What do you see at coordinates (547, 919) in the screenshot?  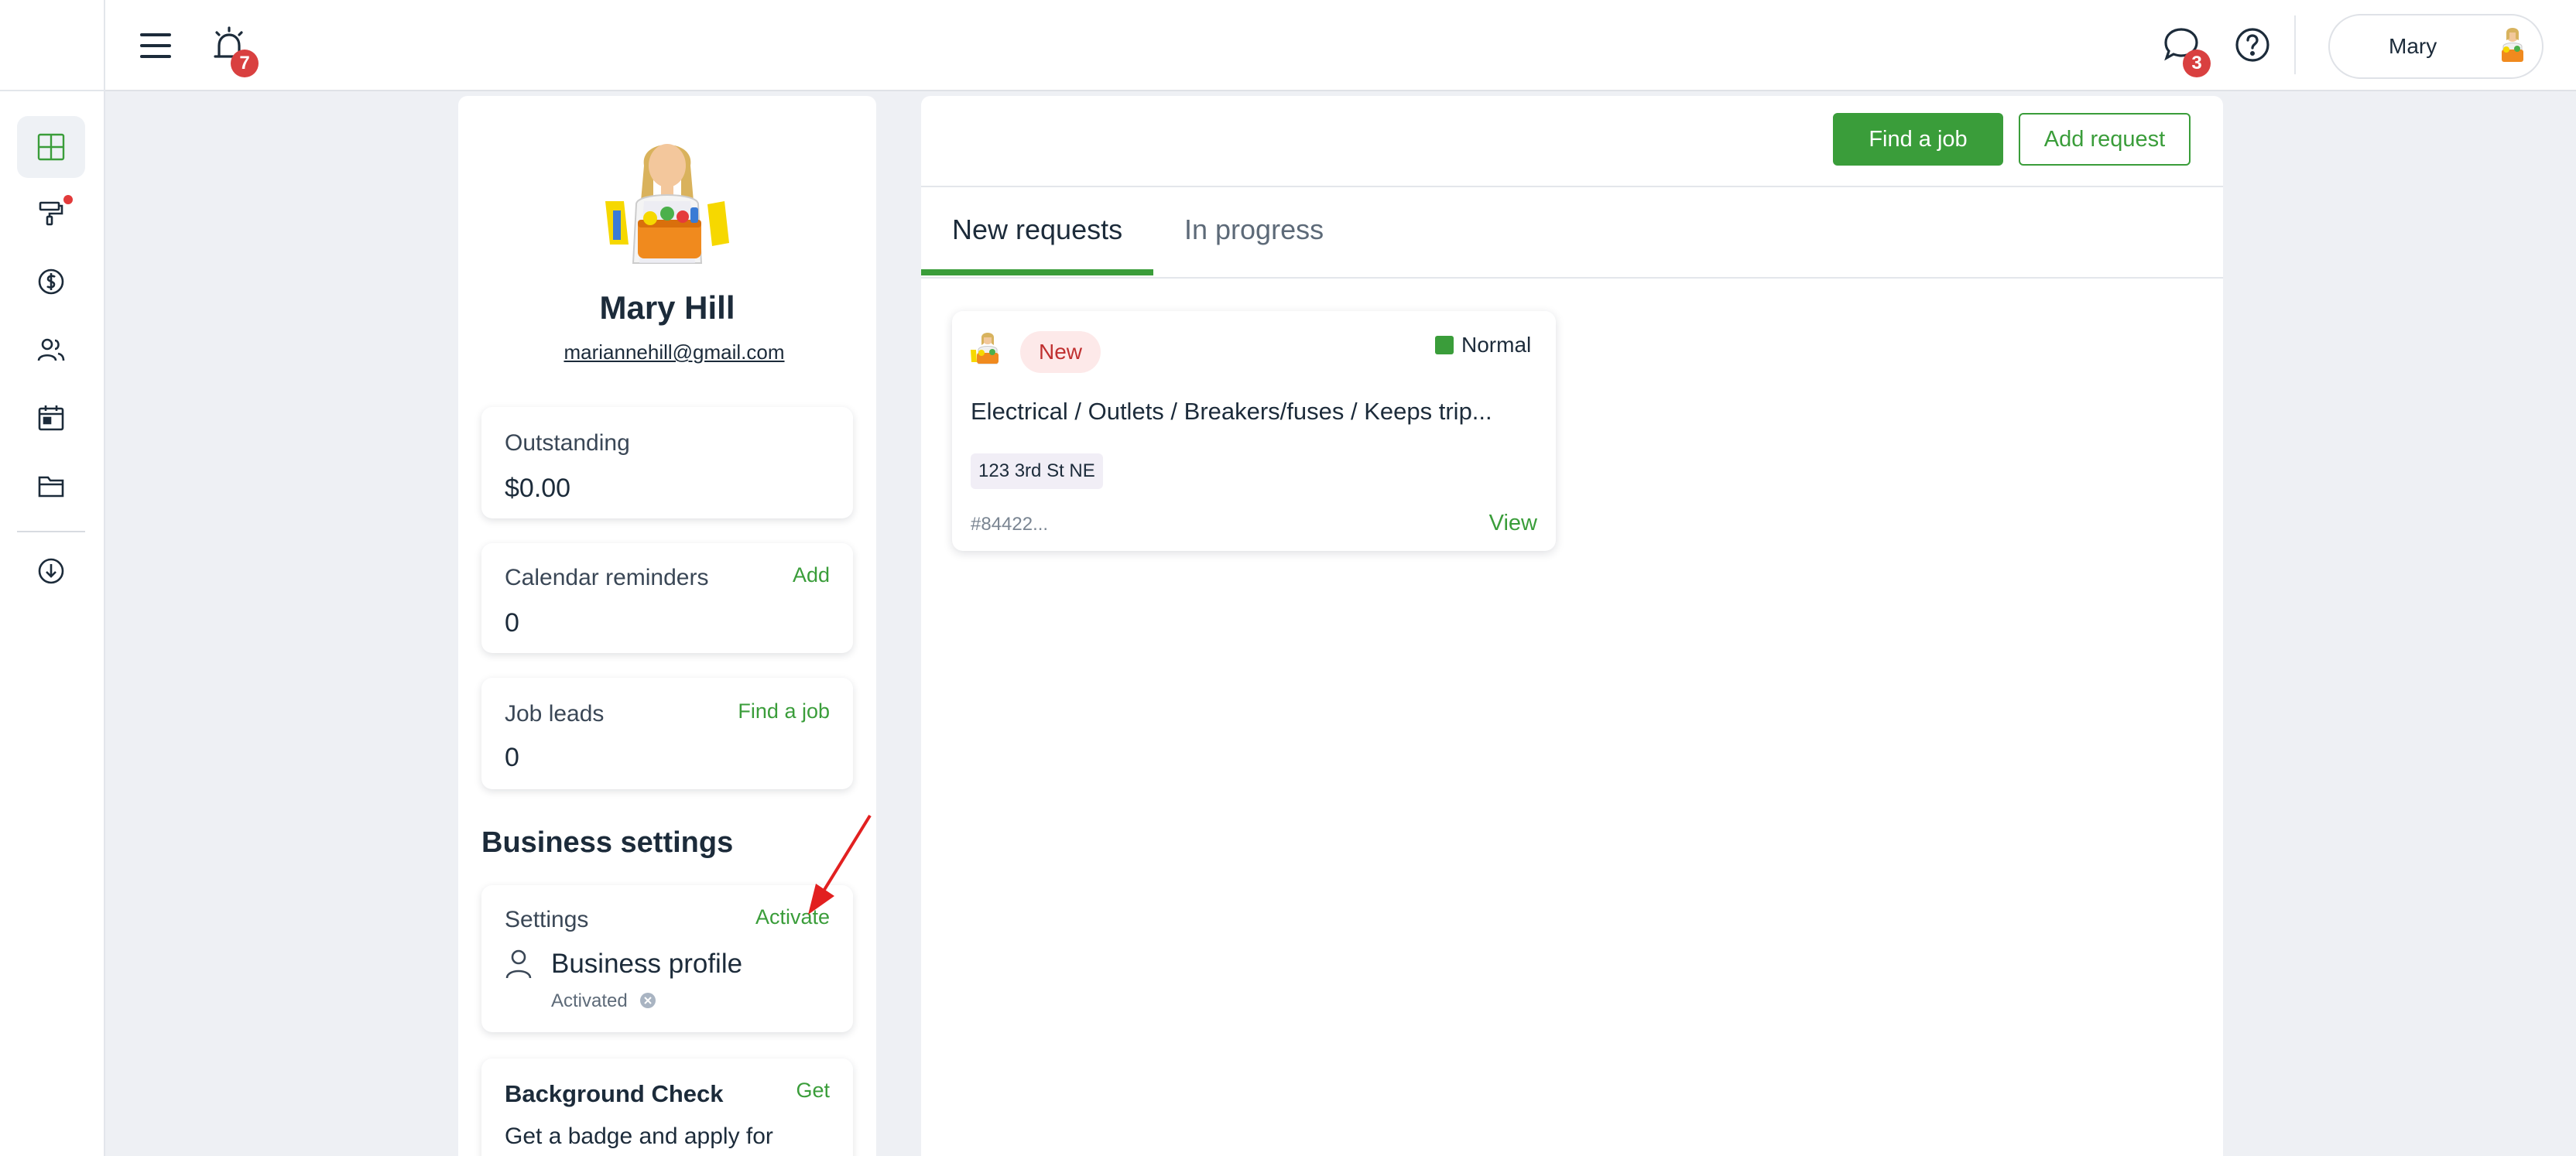 I see `settings-label: Settings` at bounding box center [547, 919].